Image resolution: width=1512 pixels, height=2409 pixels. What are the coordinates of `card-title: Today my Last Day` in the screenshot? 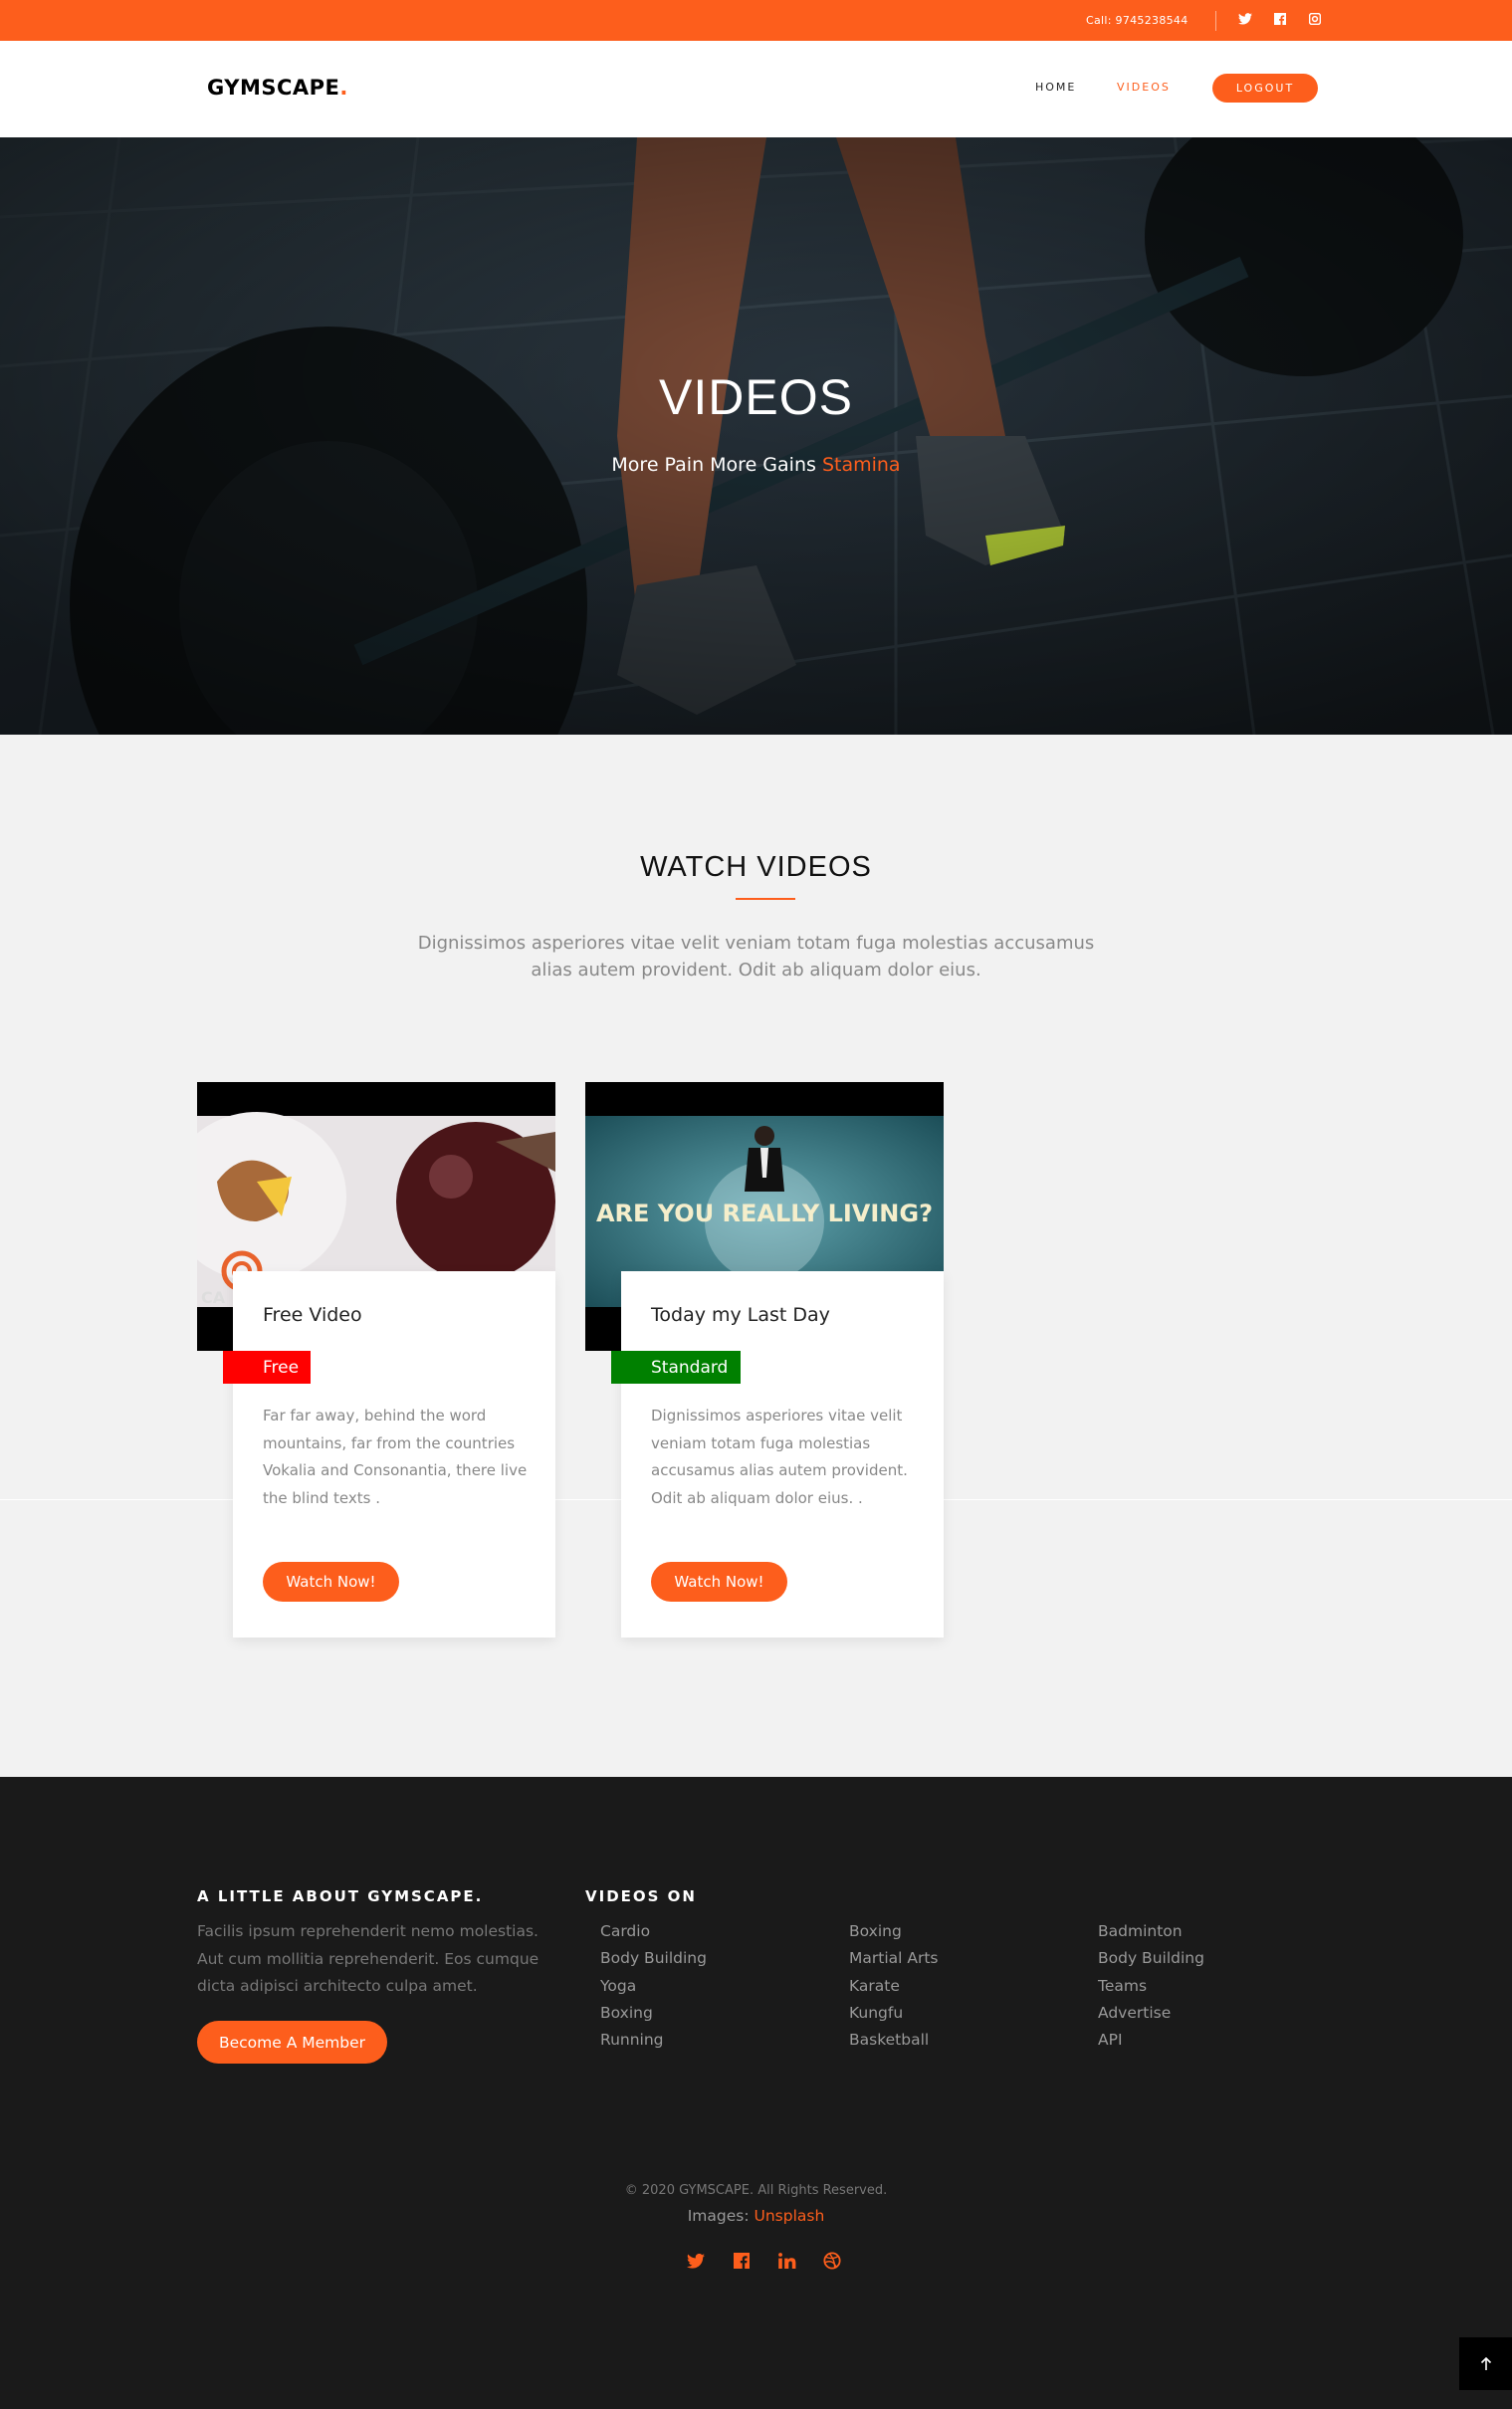 It's located at (740, 1315).